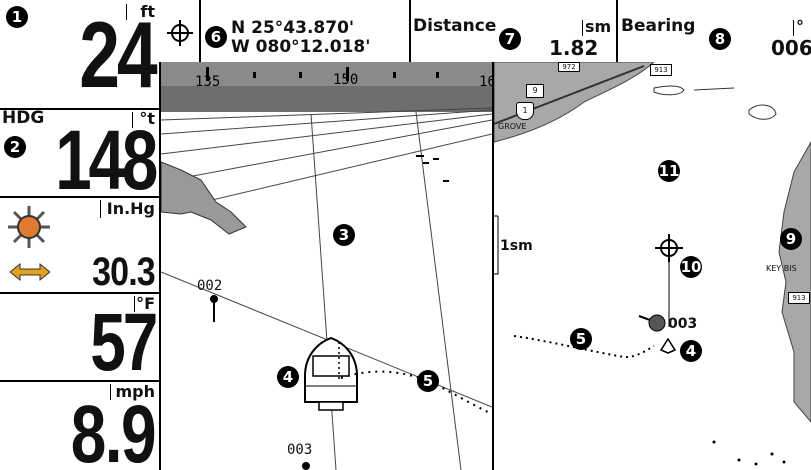  I want to click on position-lat: N 25°43.870', so click(293, 28).